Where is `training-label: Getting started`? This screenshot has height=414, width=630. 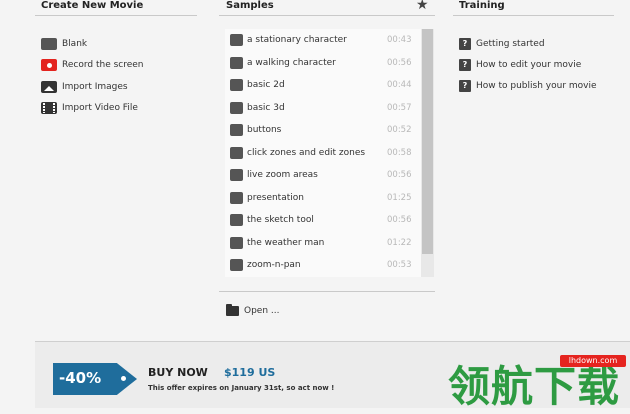 training-label: Getting started is located at coordinates (510, 43).